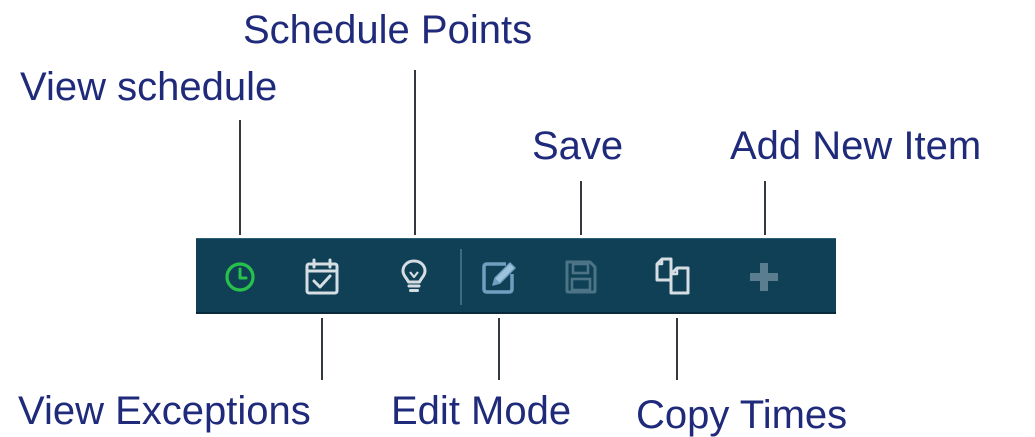 Image resolution: width=1035 pixels, height=437 pixels. Describe the element at coordinates (149, 87) in the screenshot. I see `view-schedule-label: View schedule` at that location.